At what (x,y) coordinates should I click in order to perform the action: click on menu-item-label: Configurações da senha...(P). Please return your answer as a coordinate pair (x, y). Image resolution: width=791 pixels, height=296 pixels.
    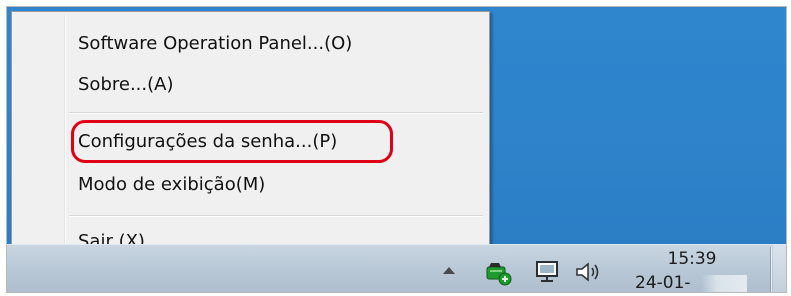
    Looking at the image, I should click on (208, 141).